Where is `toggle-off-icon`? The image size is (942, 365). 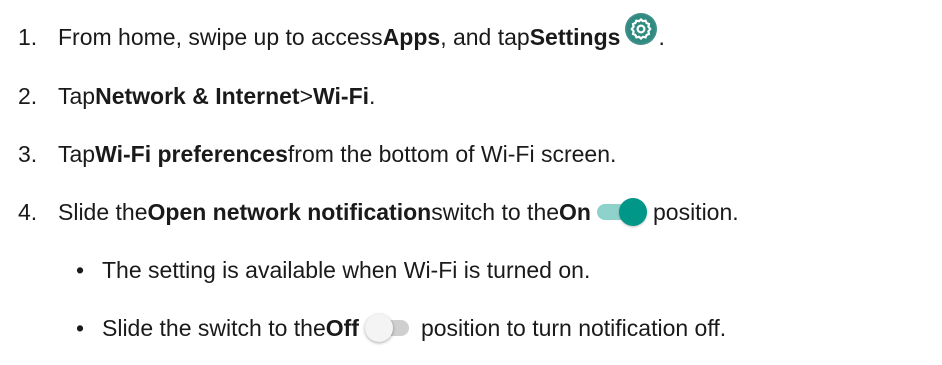 toggle-off-icon is located at coordinates (389, 328).